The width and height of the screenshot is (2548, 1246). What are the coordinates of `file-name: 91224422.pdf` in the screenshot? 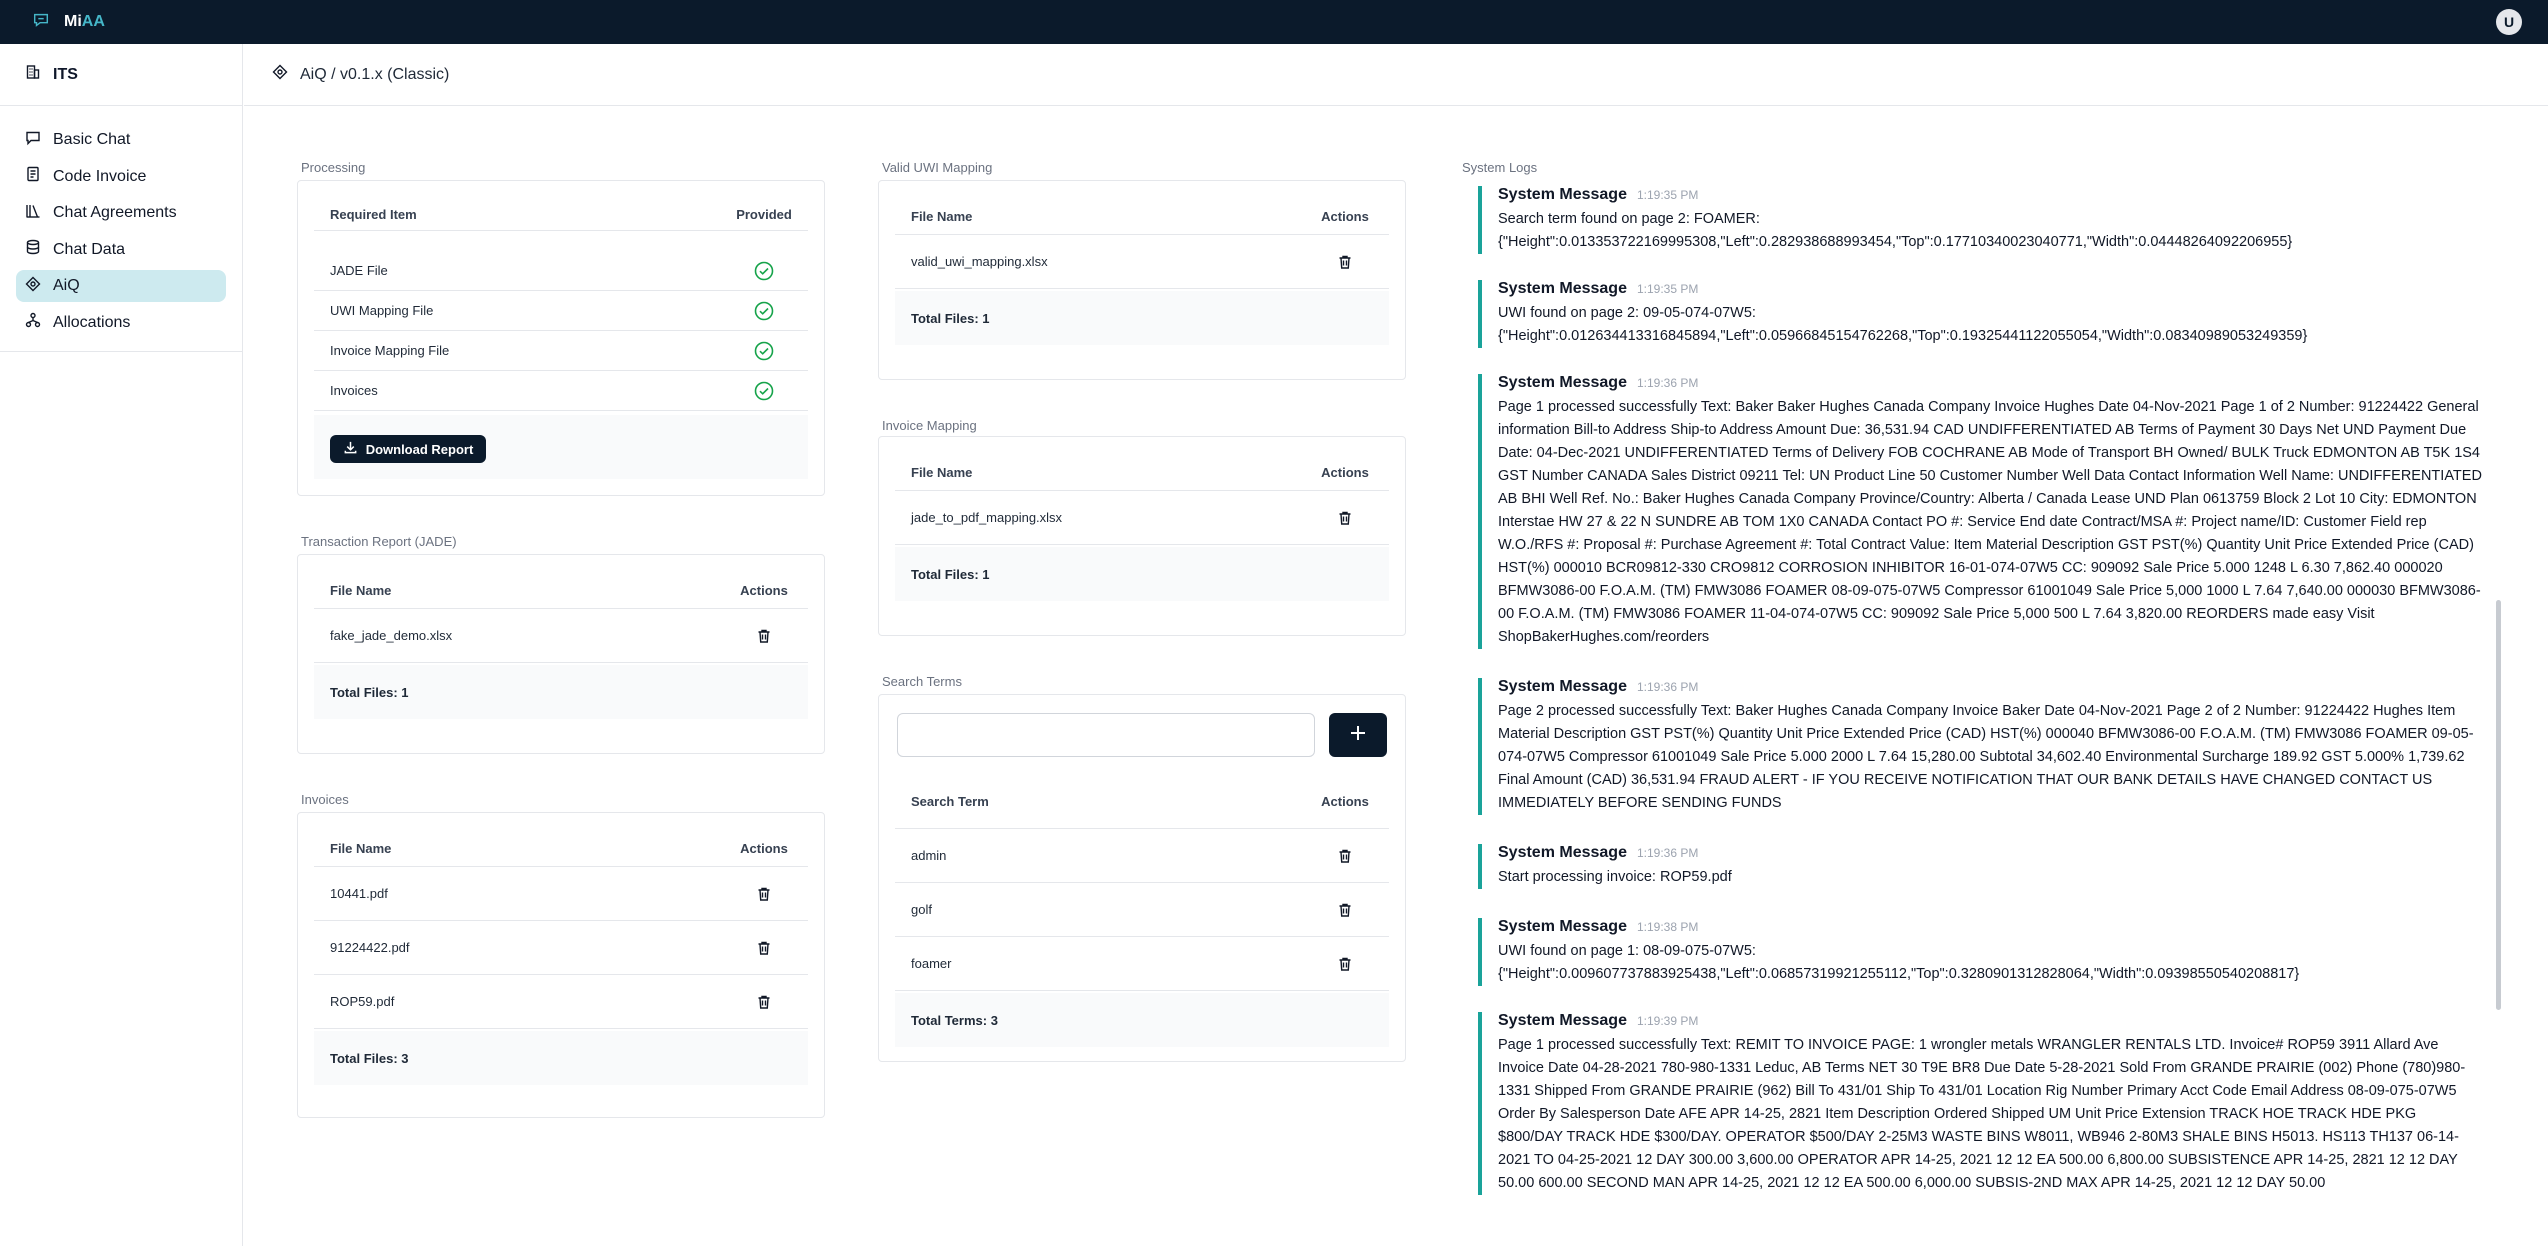 It's located at (370, 947).